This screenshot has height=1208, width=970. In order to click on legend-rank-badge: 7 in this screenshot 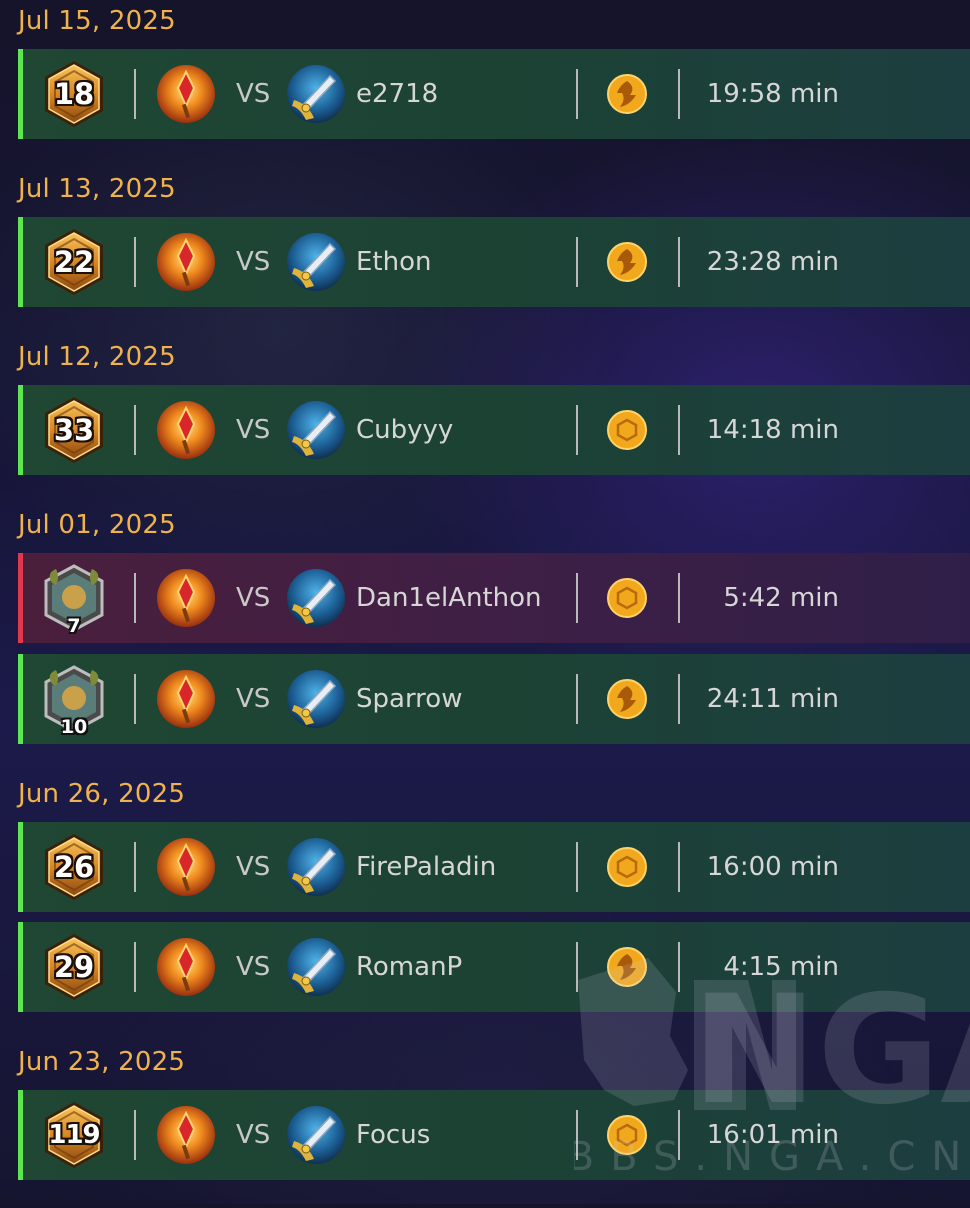, I will do `click(74, 600)`.